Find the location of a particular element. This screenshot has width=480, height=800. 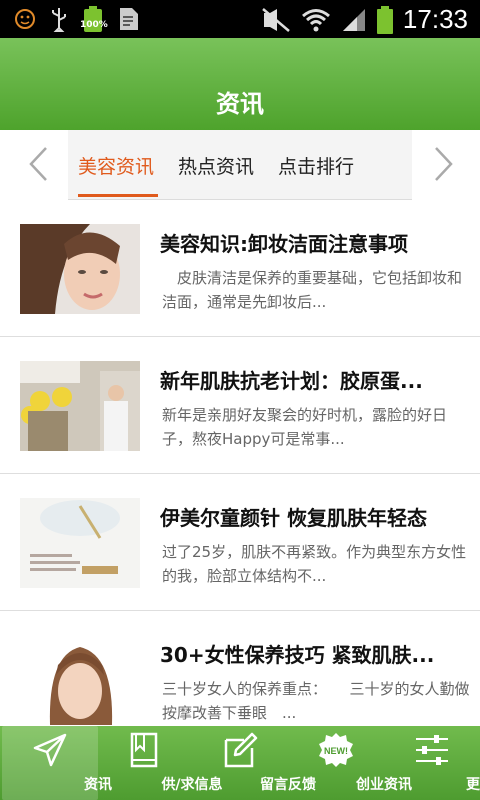

nav-startup-news: NEW! 创业资讯 is located at coordinates (350, 763).